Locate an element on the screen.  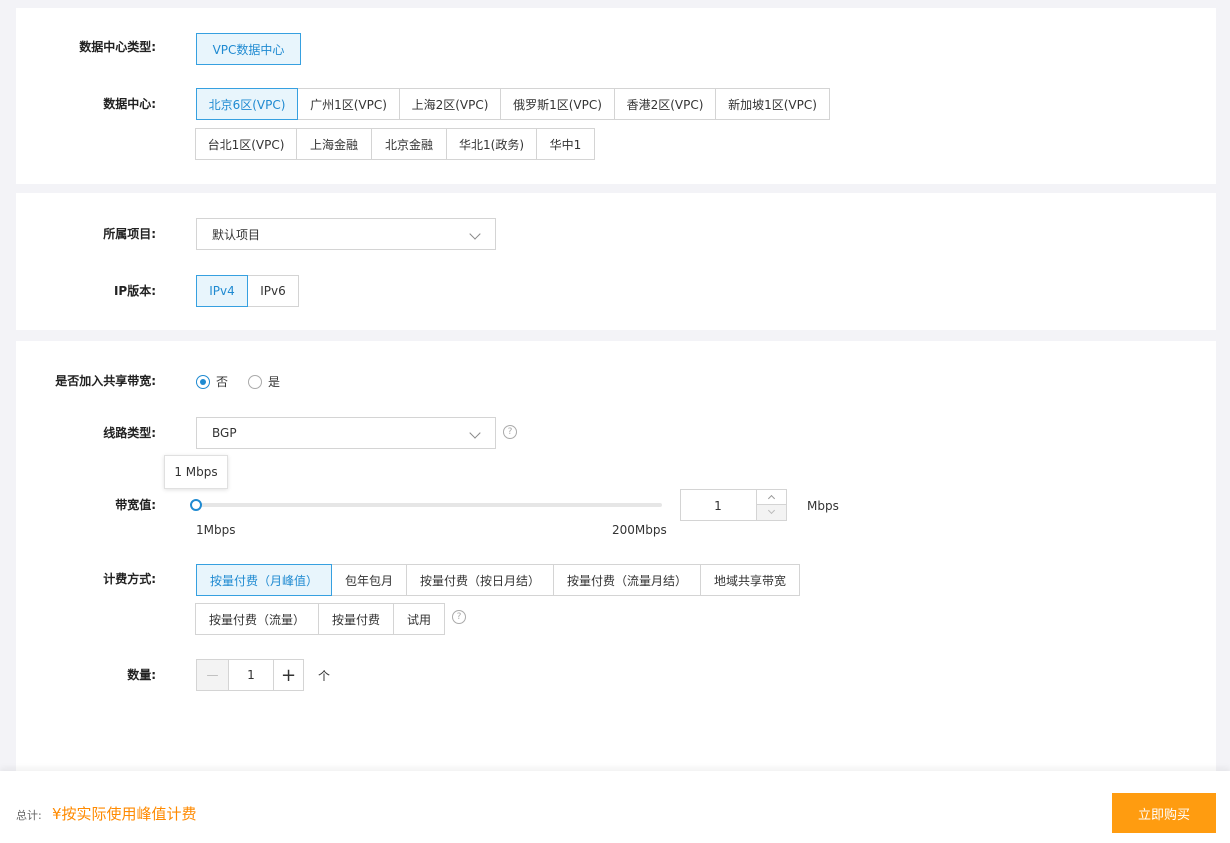
datacenter-option-button: 北京6区(VPC) is located at coordinates (247, 104).